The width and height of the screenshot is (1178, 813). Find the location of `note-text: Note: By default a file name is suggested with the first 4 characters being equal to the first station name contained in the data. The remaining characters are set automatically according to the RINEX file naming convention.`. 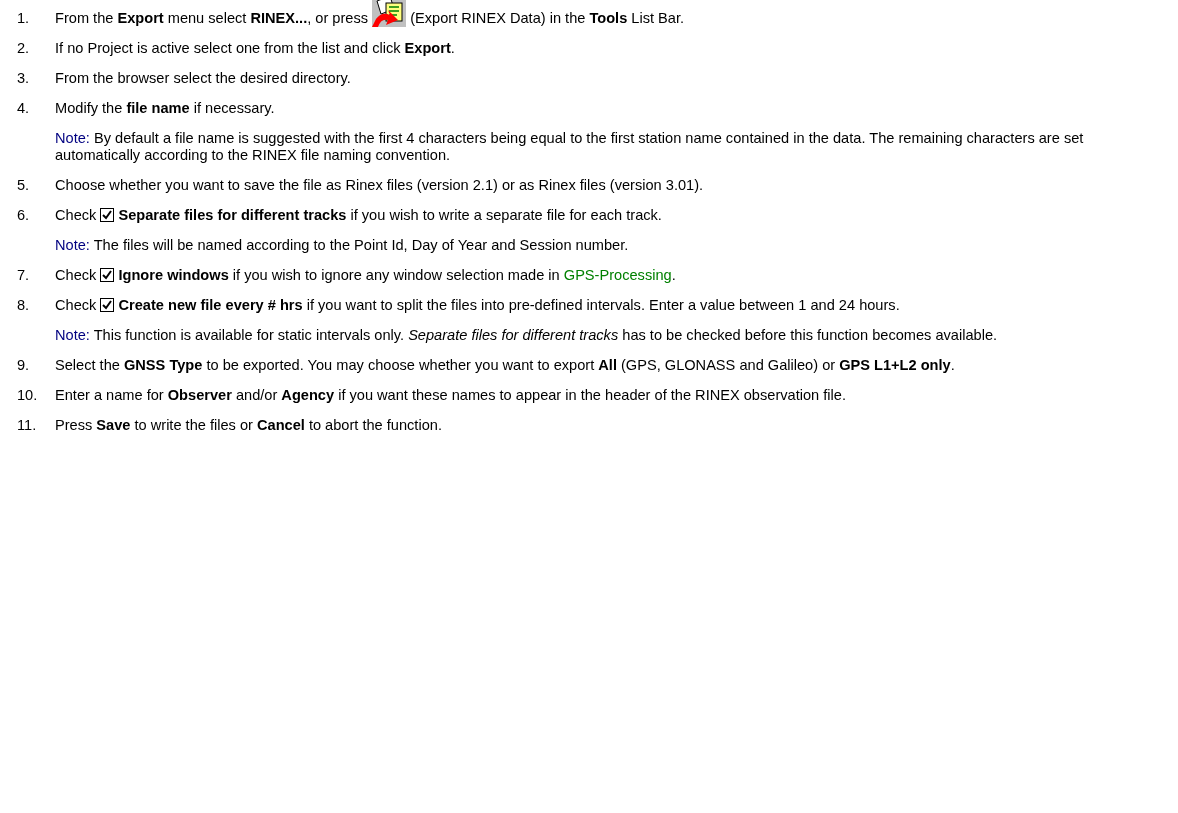

note-text: Note: By default a file name is suggested with the first 4 characters being equal to the first station name contained in the data. The remaining characters are set automatically according to the RINEX file naming convention. is located at coordinates (570, 147).